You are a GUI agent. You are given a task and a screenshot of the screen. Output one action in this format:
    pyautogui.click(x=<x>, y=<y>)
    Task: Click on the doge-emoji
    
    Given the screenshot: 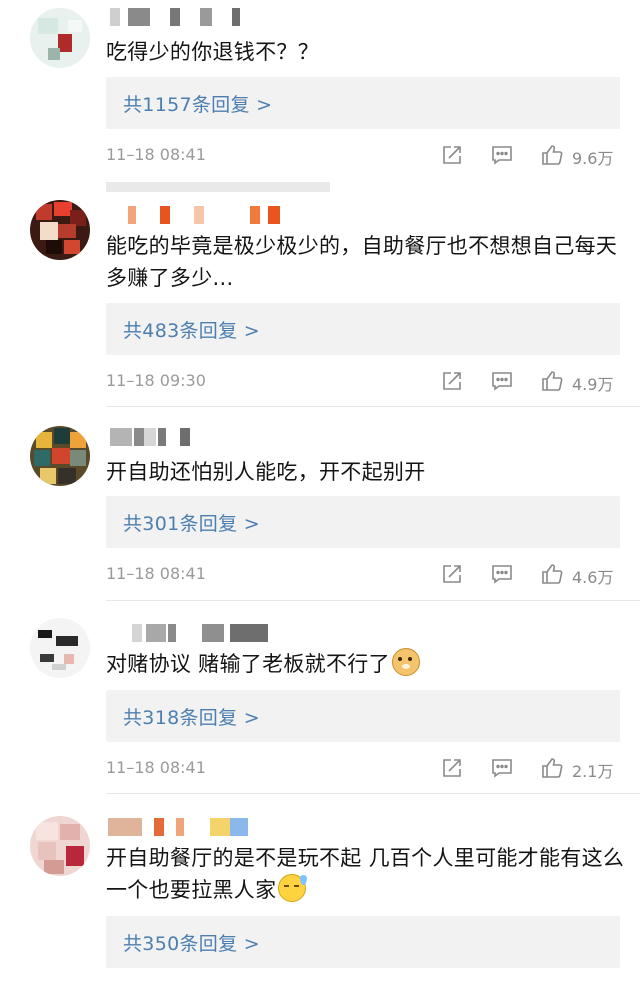 What is the action you would take?
    pyautogui.click(x=405, y=662)
    